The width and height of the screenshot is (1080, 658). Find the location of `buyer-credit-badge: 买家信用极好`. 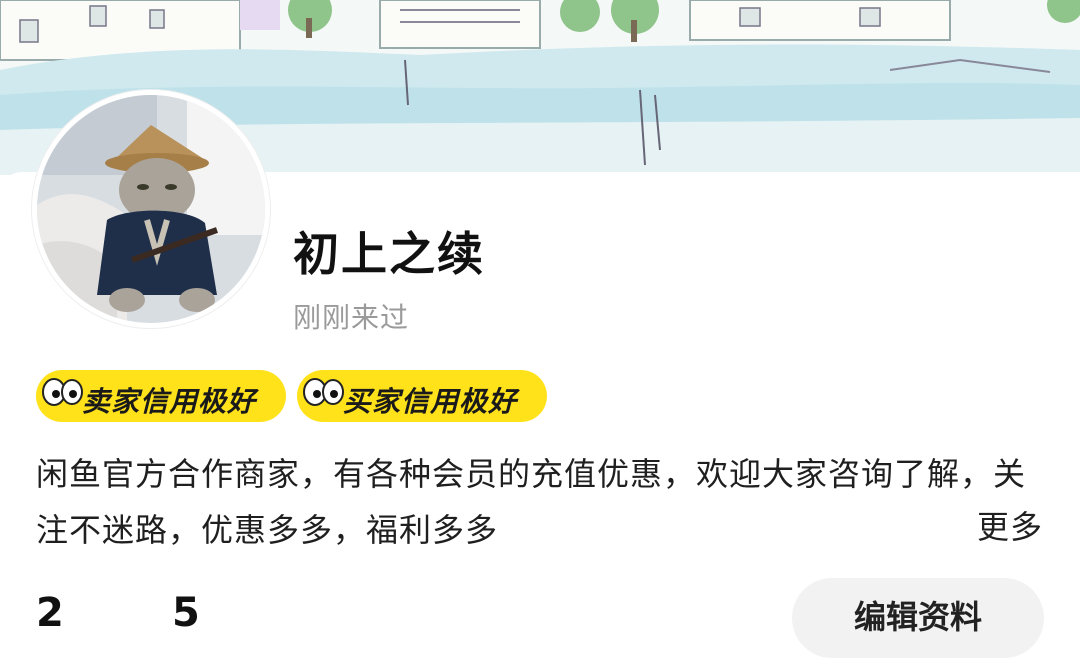

buyer-credit-badge: 买家信用极好 is located at coordinates (422, 396).